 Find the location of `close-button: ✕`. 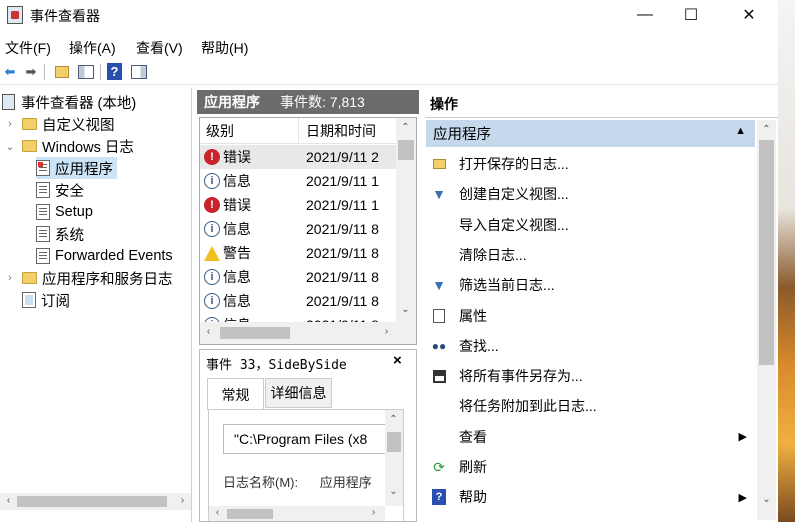

close-button: ✕ is located at coordinates (749, 15).